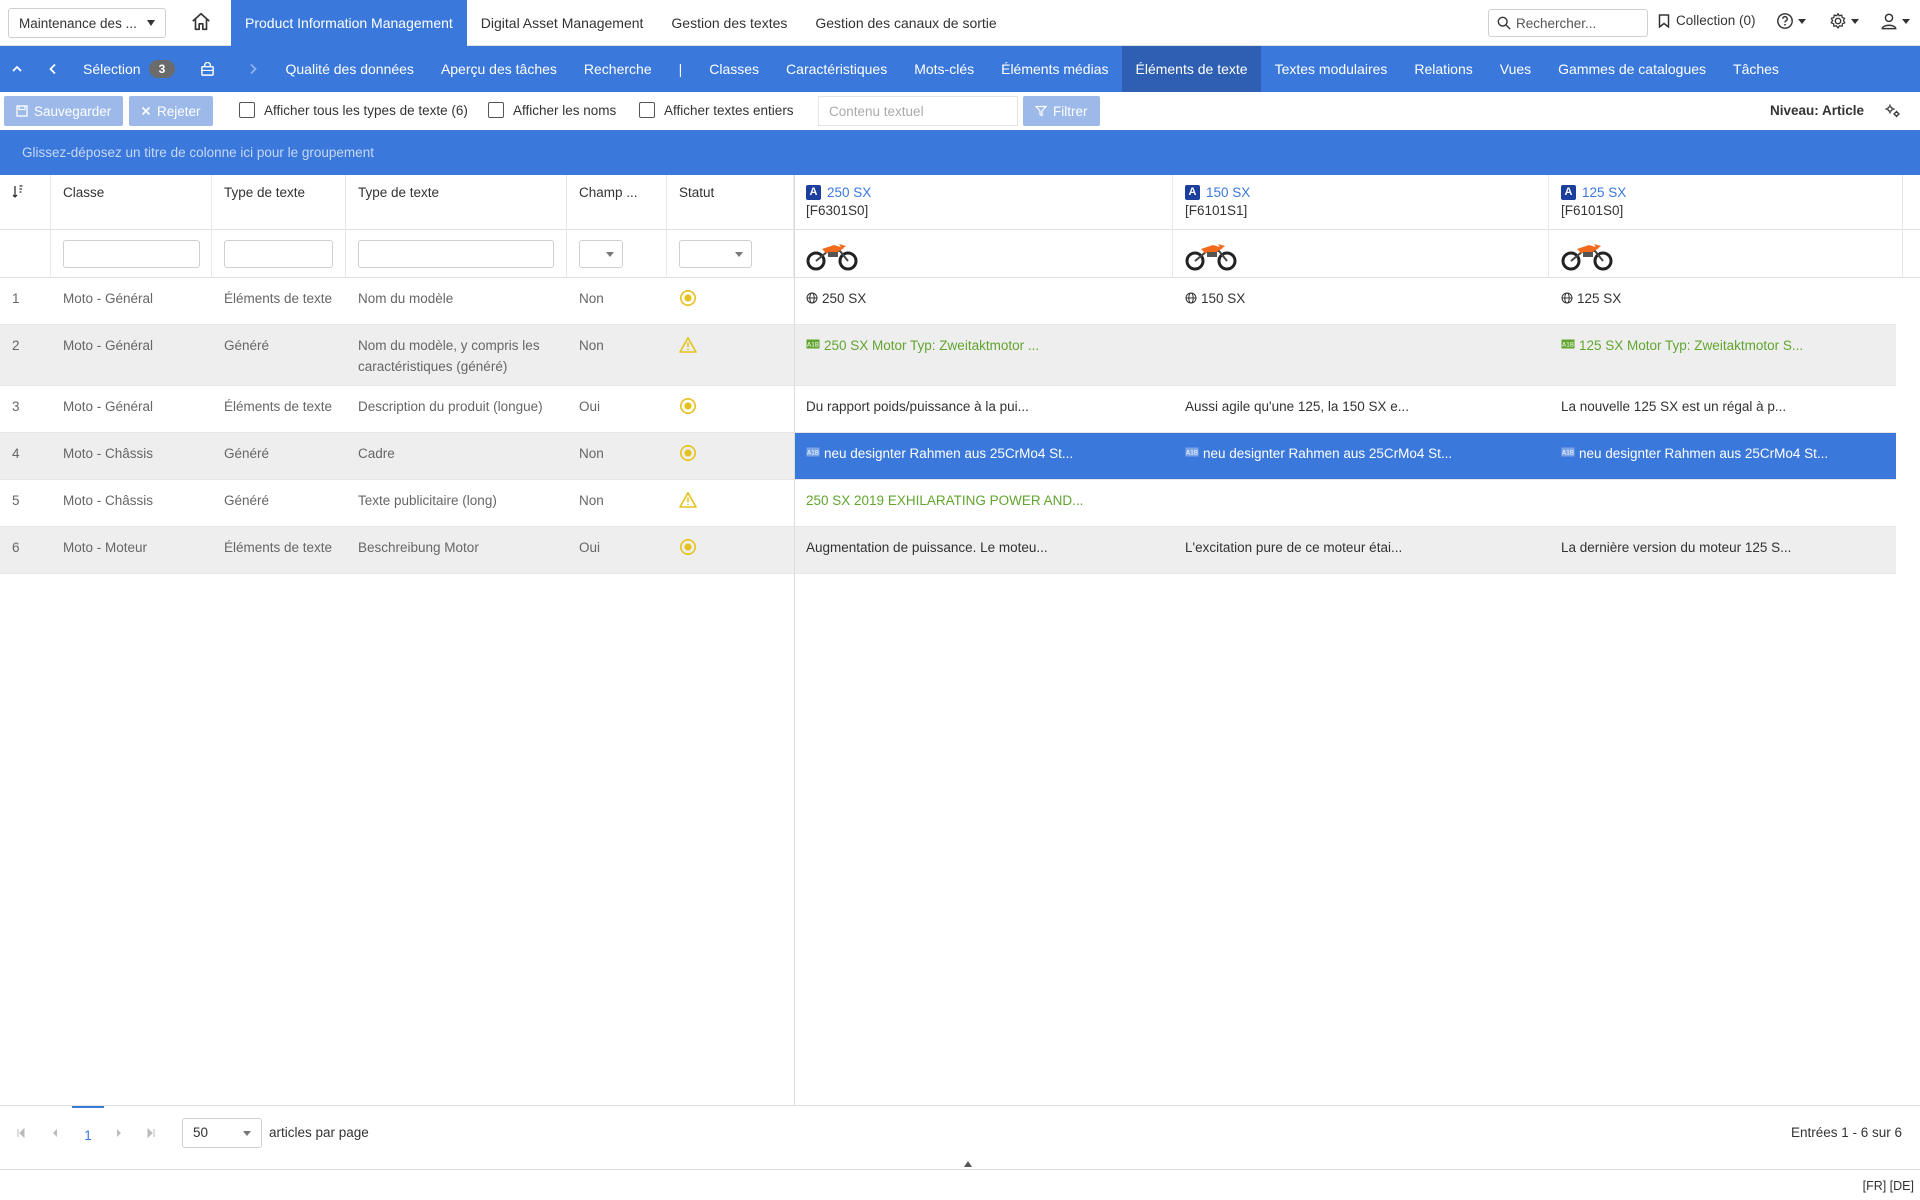  Describe the element at coordinates (552, 110) in the screenshot. I see `show-names-checkbox: Afficher les noms` at that location.